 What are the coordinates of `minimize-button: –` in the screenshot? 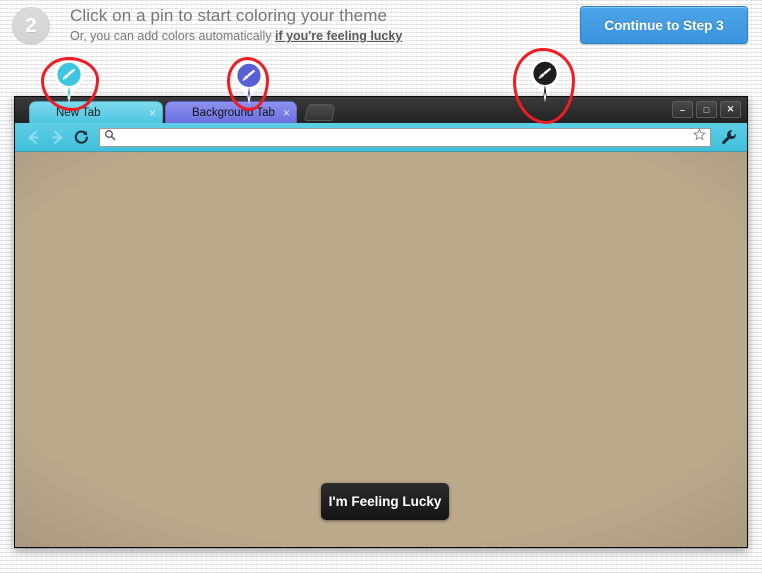 It's located at (682, 109).